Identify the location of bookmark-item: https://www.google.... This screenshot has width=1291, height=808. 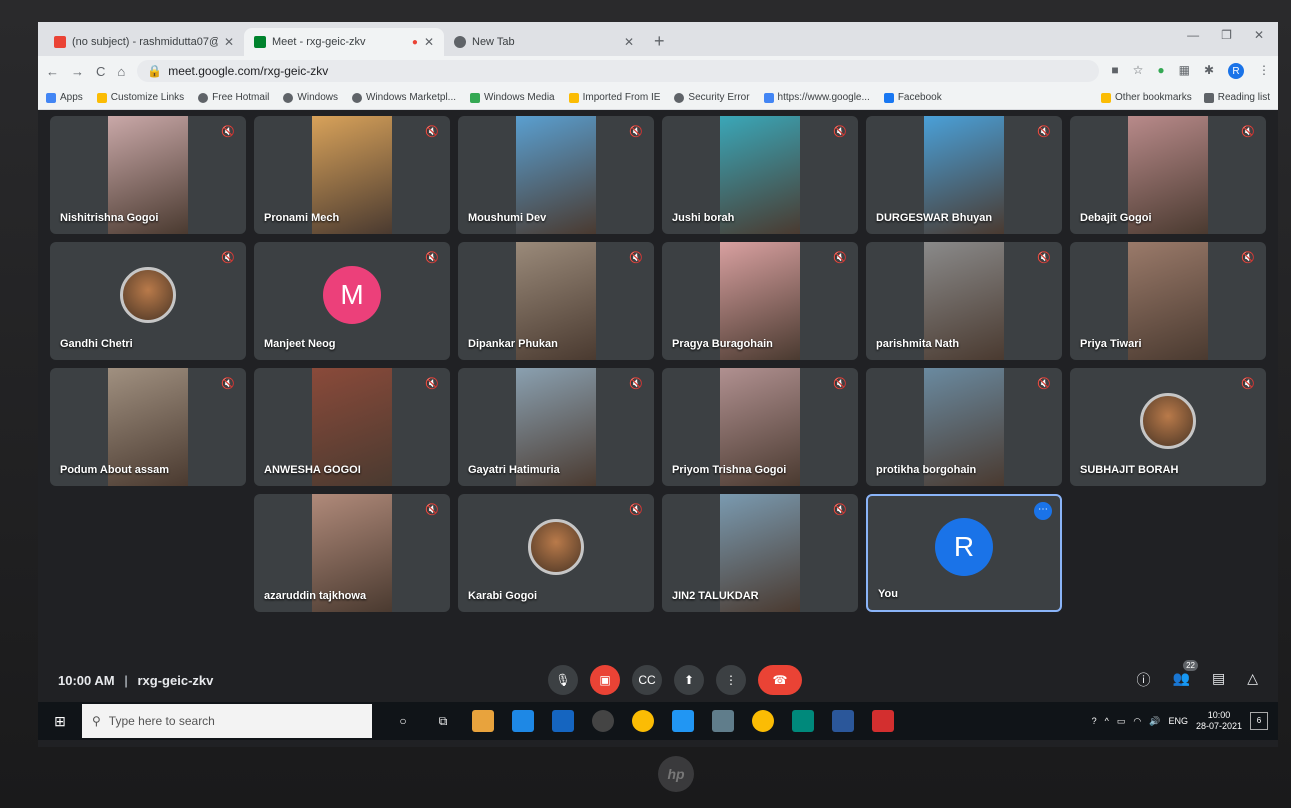
(816, 97).